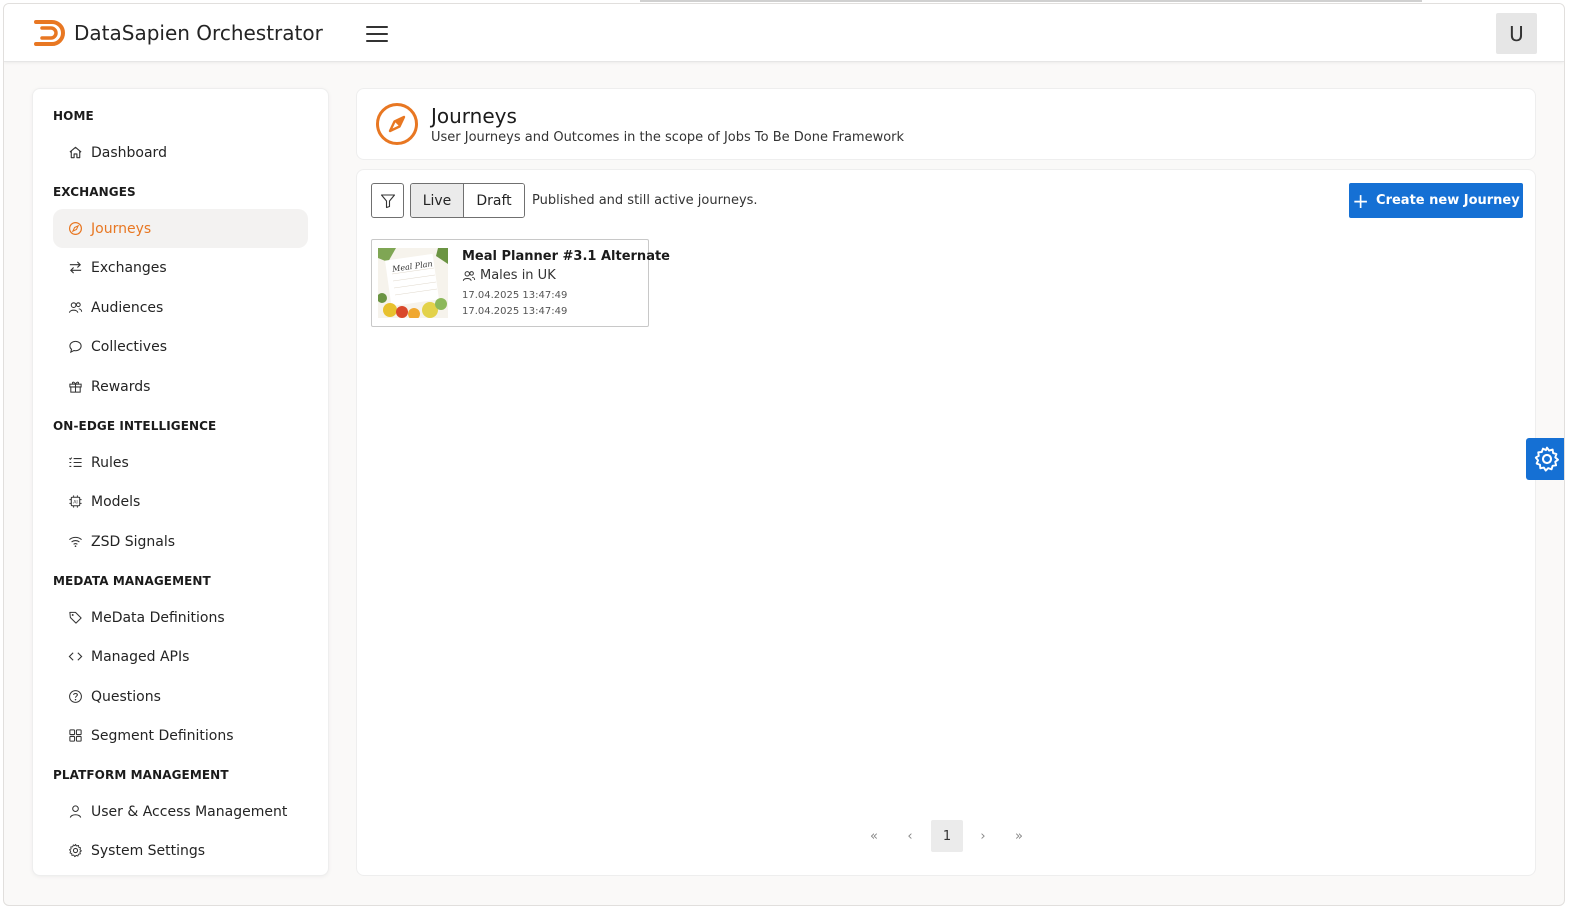 This screenshot has height=920, width=1590. I want to click on plus-icon: +, so click(1361, 200).